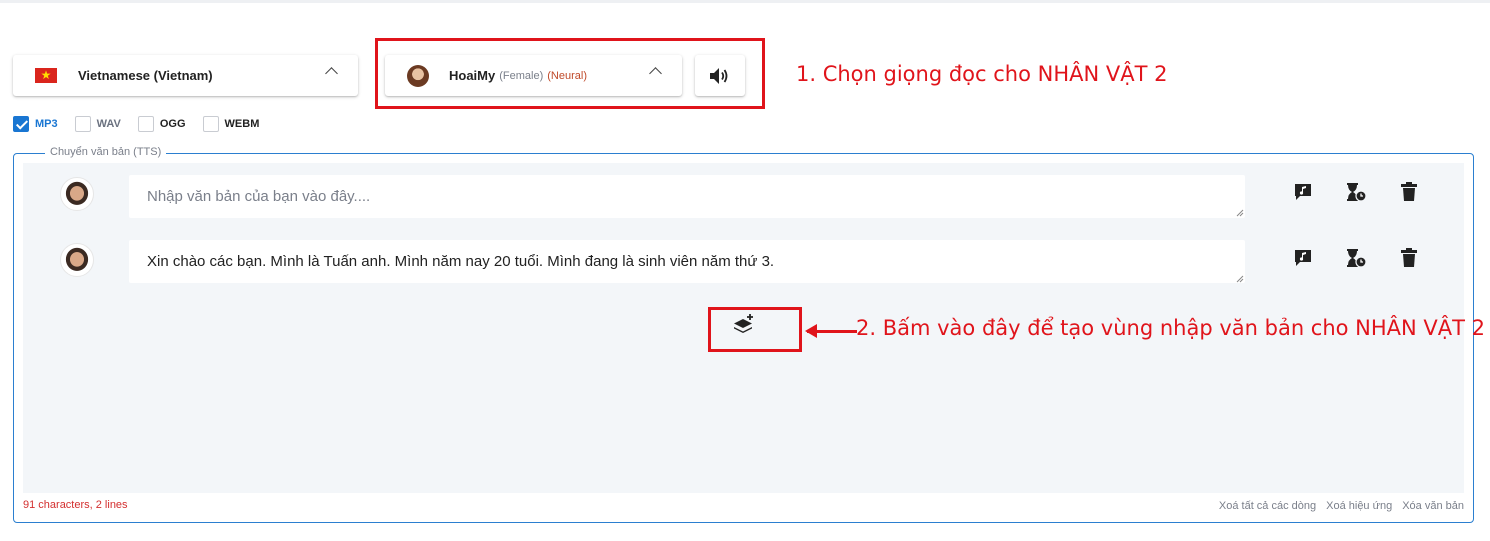 The image size is (1490, 541). I want to click on format-label: WAV, so click(108, 124).